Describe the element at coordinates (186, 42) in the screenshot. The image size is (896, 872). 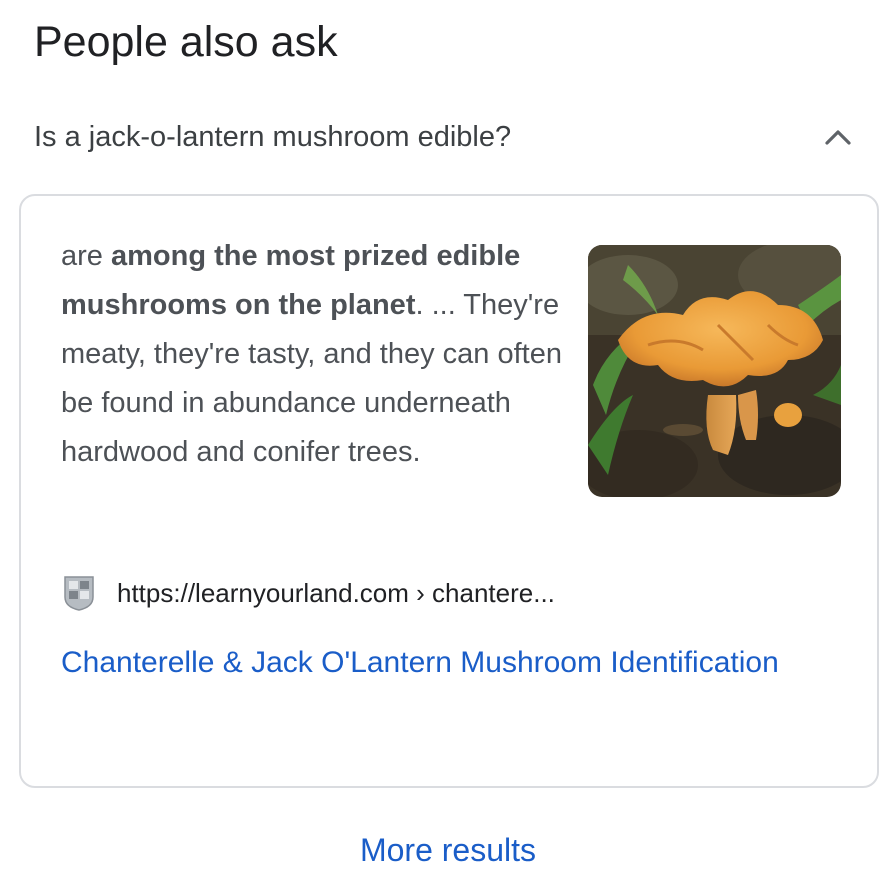
I see `section-title: People also ask` at that location.